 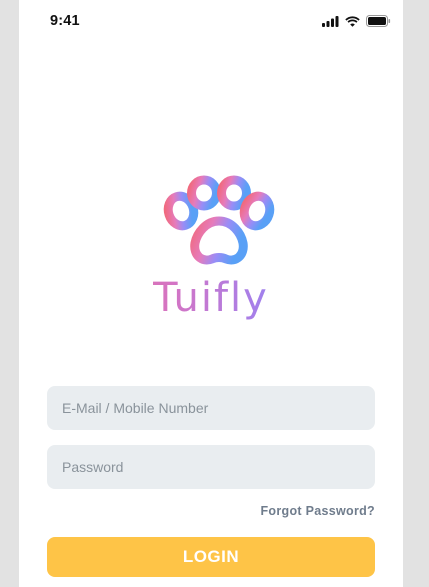 What do you see at coordinates (352, 21) in the screenshot?
I see `wifi-icon` at bounding box center [352, 21].